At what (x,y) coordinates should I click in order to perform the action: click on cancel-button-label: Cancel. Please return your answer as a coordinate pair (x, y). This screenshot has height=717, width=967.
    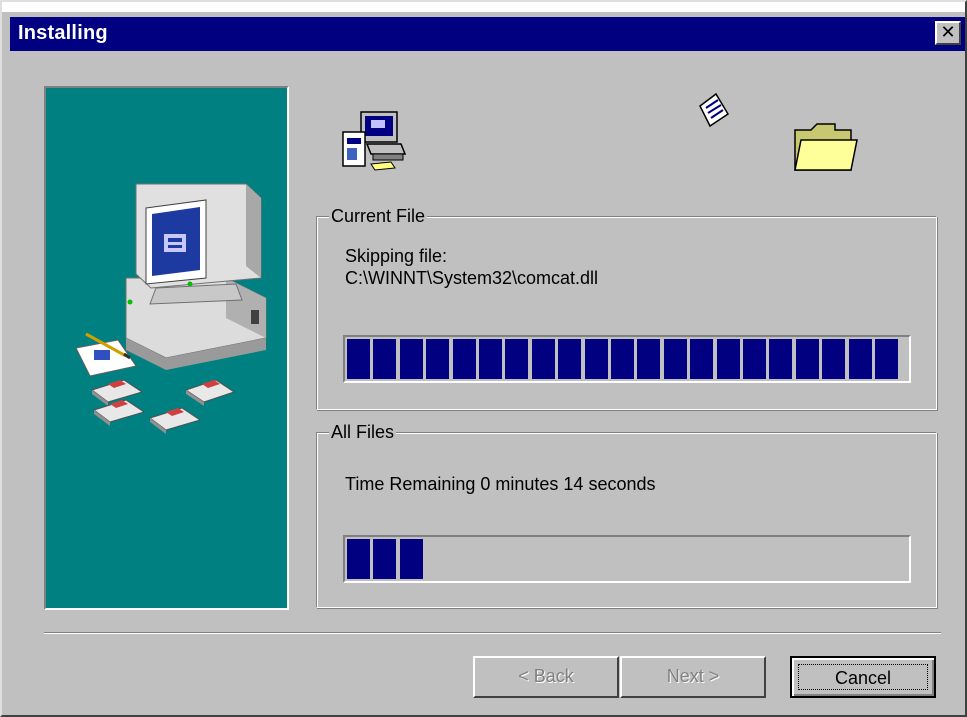
    Looking at the image, I should click on (863, 677).